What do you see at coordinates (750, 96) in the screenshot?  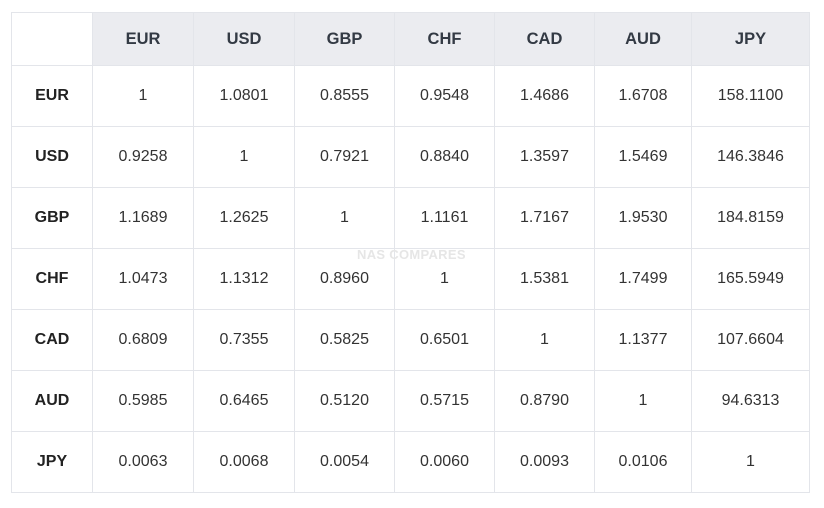 I see `rate-cell: 158.1100` at bounding box center [750, 96].